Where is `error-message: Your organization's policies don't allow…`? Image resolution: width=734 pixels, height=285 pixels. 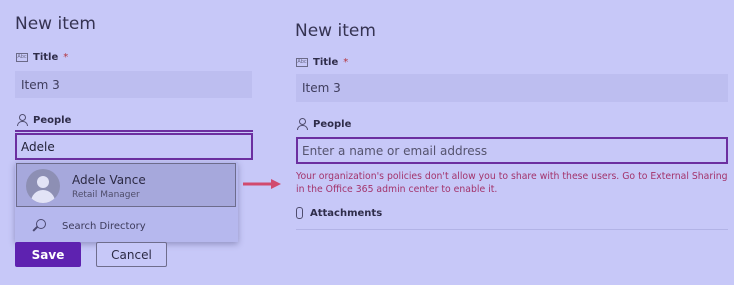
error-message: Your organization's policies don't allow… is located at coordinates (512, 183).